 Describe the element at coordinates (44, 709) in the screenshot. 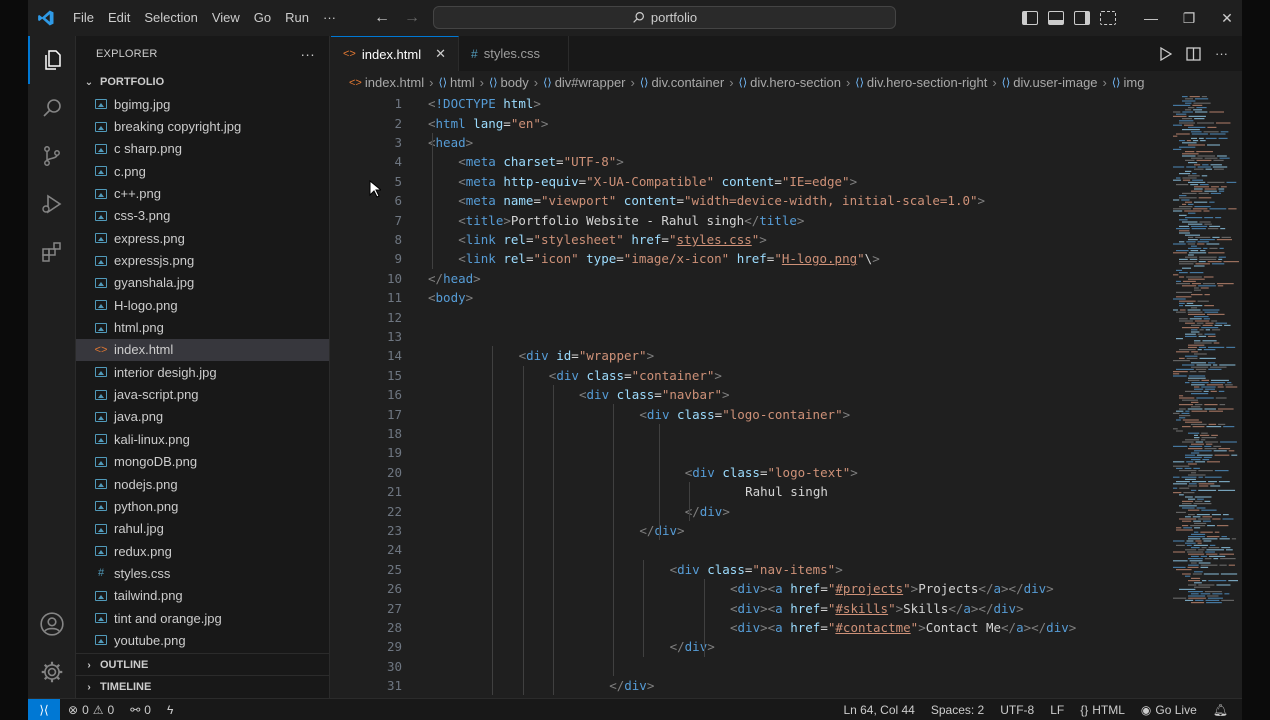

I see `remote-indicator: ⟩⟨` at that location.